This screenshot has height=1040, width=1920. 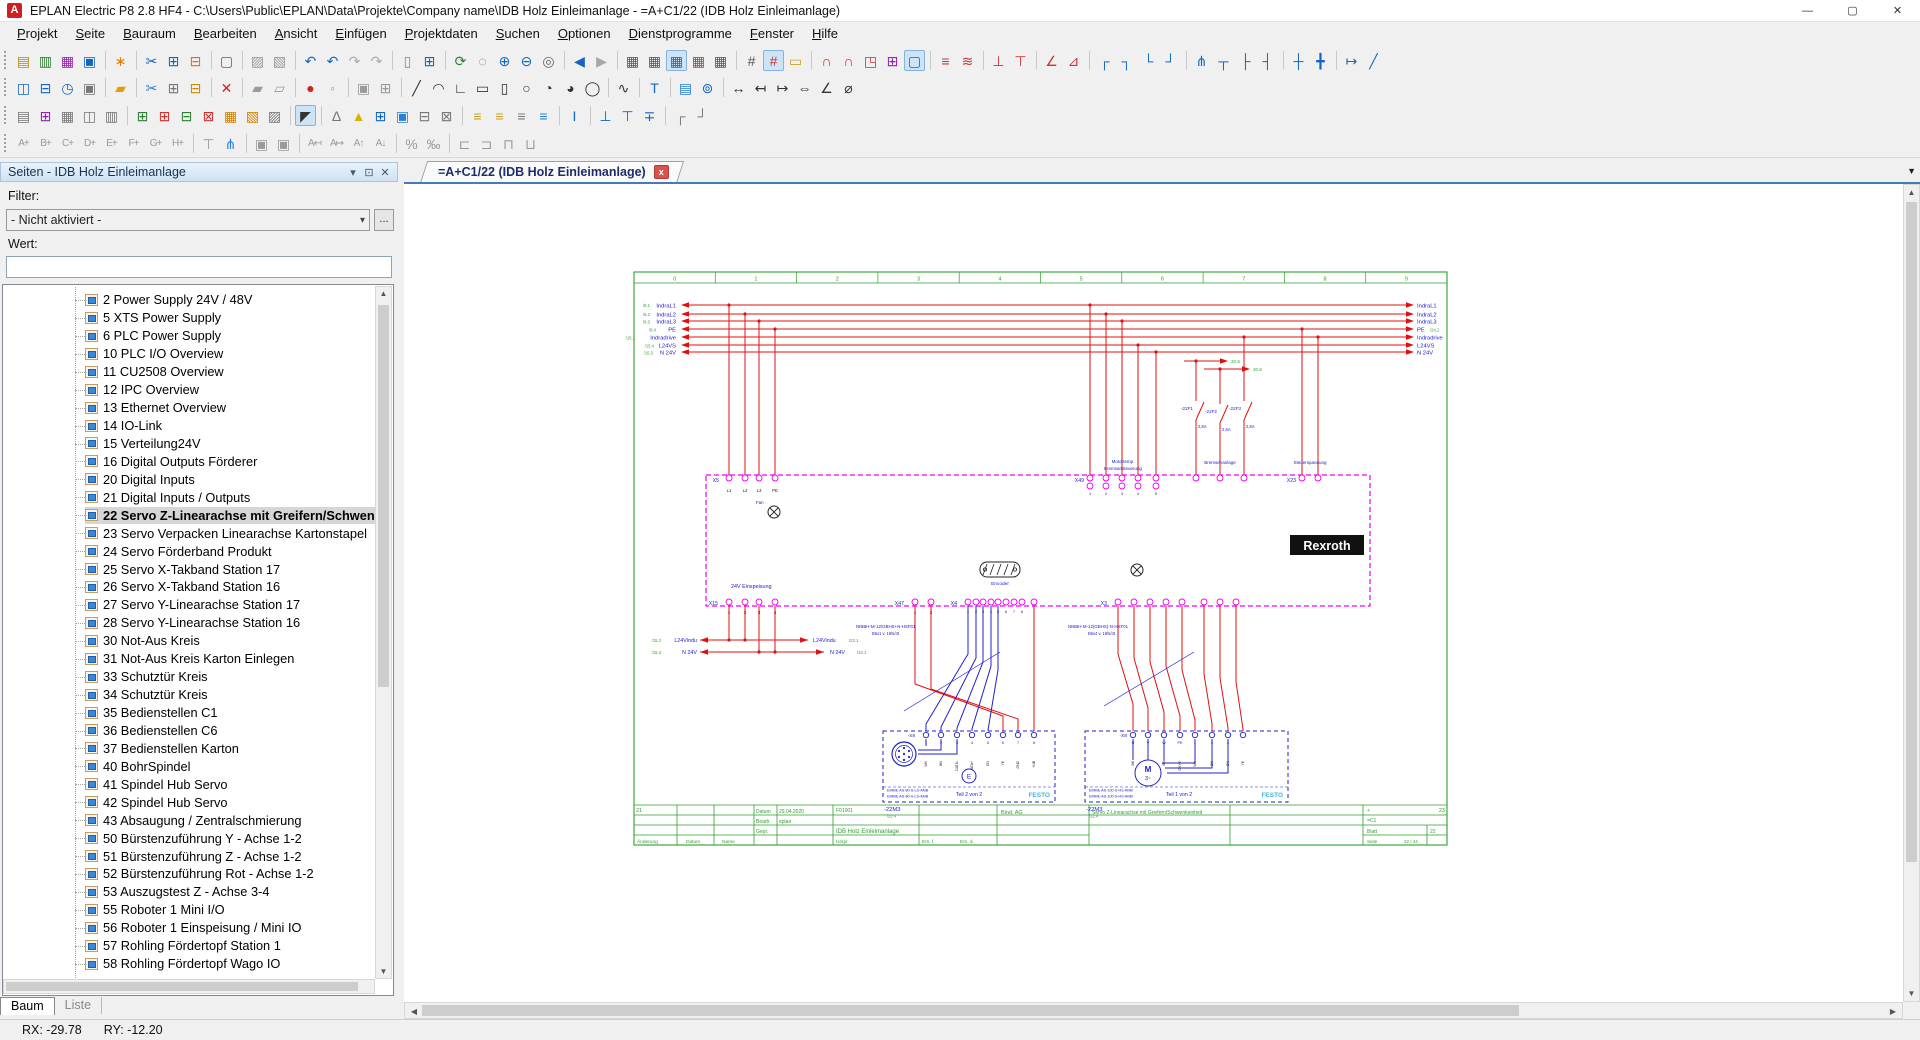 I want to click on table-x-icon: ⊠, so click(x=208, y=115).